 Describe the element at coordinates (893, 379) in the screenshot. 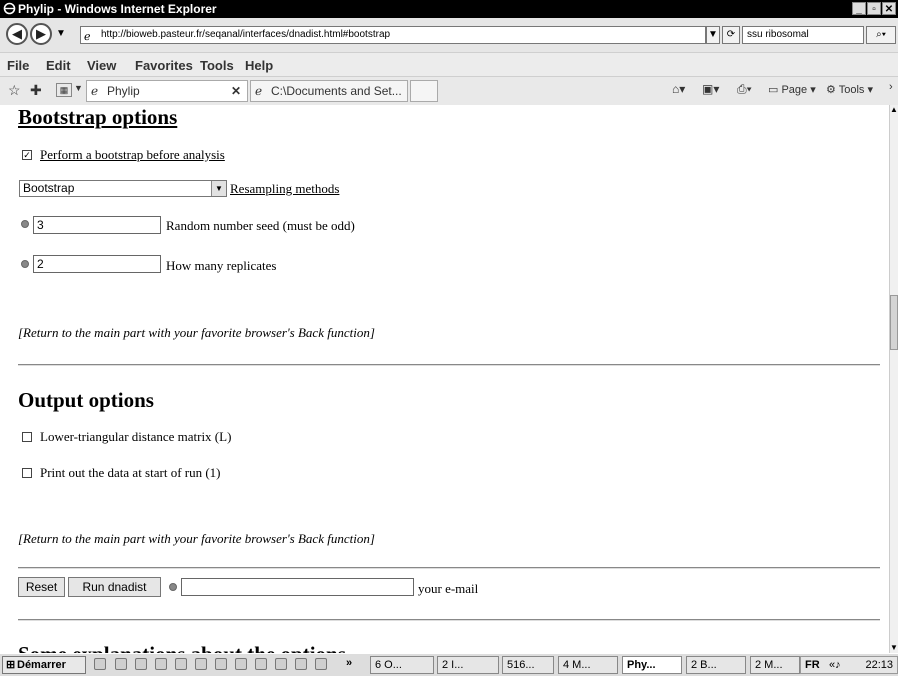

I see `vertical-scrollbar: ▲ ▼` at that location.